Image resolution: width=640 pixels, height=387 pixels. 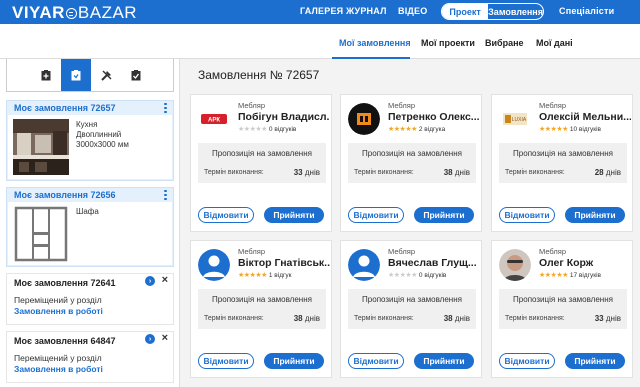 What do you see at coordinates (71, 13) in the screenshot?
I see `globe-icon` at bounding box center [71, 13].